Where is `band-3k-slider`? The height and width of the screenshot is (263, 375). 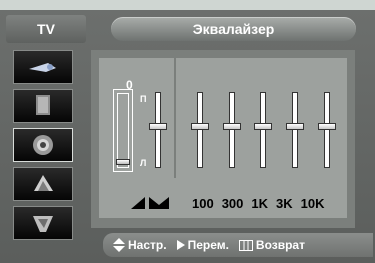
band-3k-slider is located at coordinates (295, 130).